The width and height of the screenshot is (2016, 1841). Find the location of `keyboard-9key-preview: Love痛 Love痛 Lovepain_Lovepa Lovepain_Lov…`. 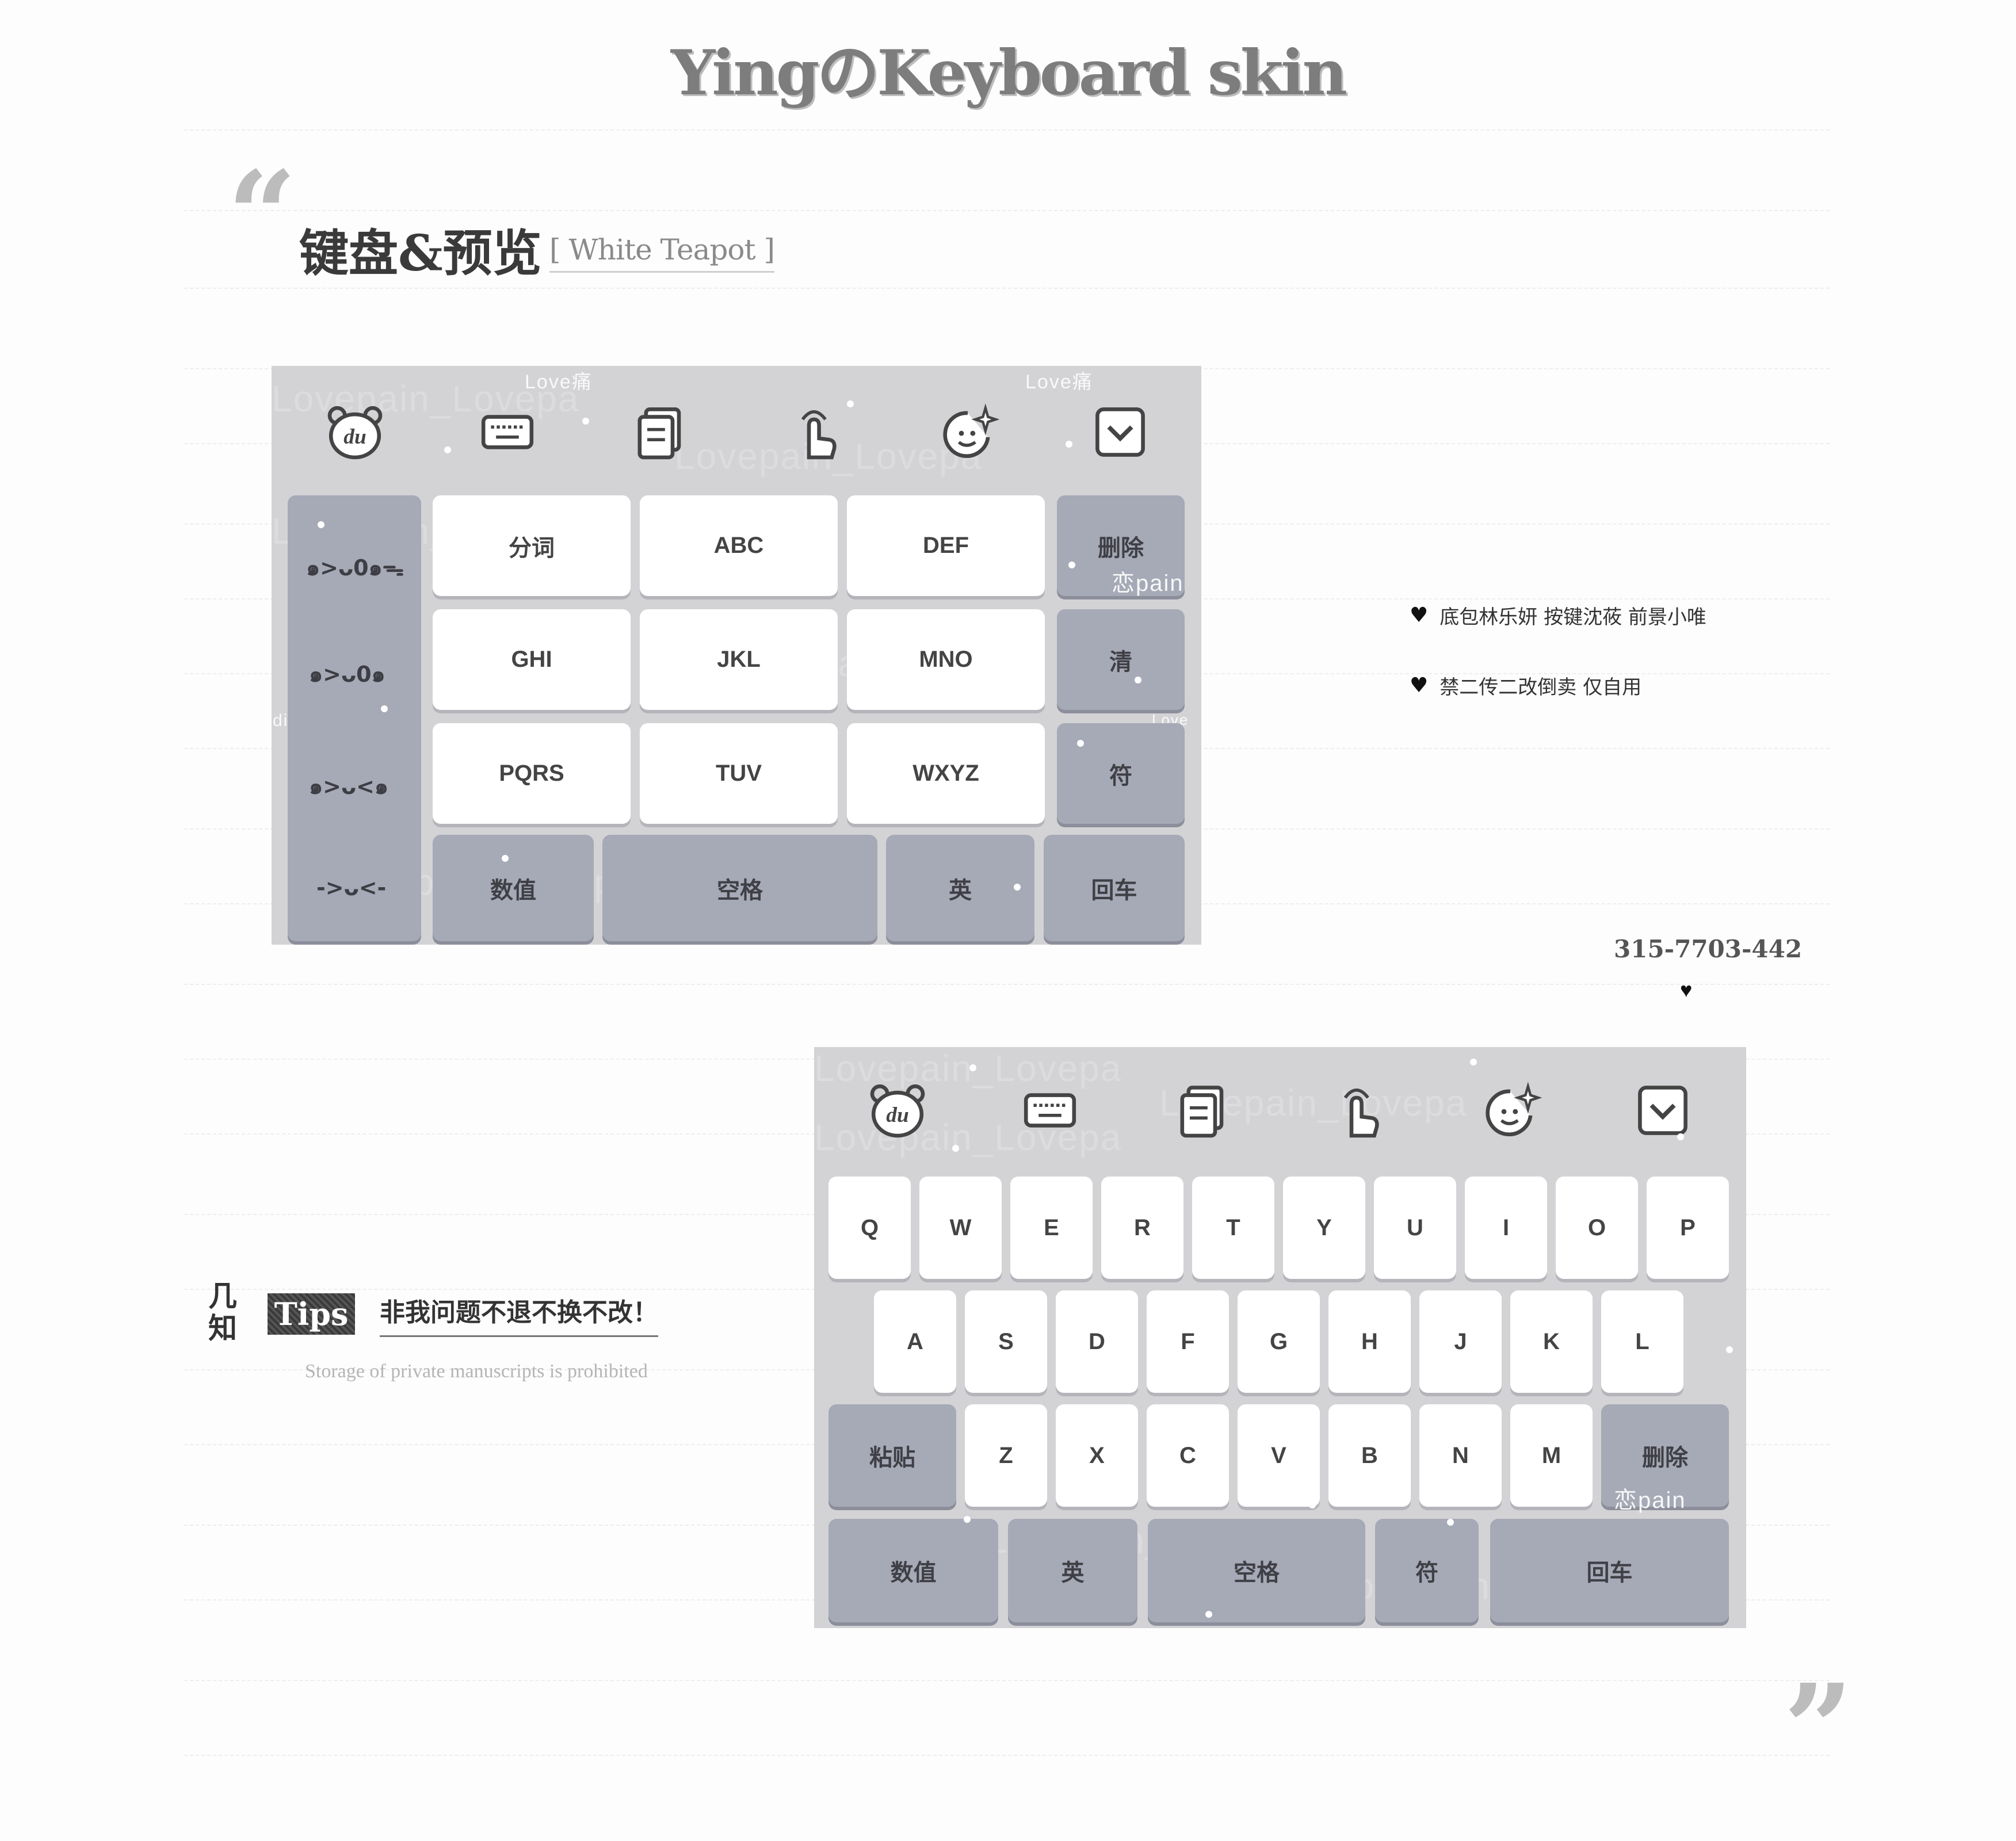

keyboard-9key-preview: Love痛 Love痛 Lovepain_Lovepa Lovepain_Lov… is located at coordinates (736, 655).